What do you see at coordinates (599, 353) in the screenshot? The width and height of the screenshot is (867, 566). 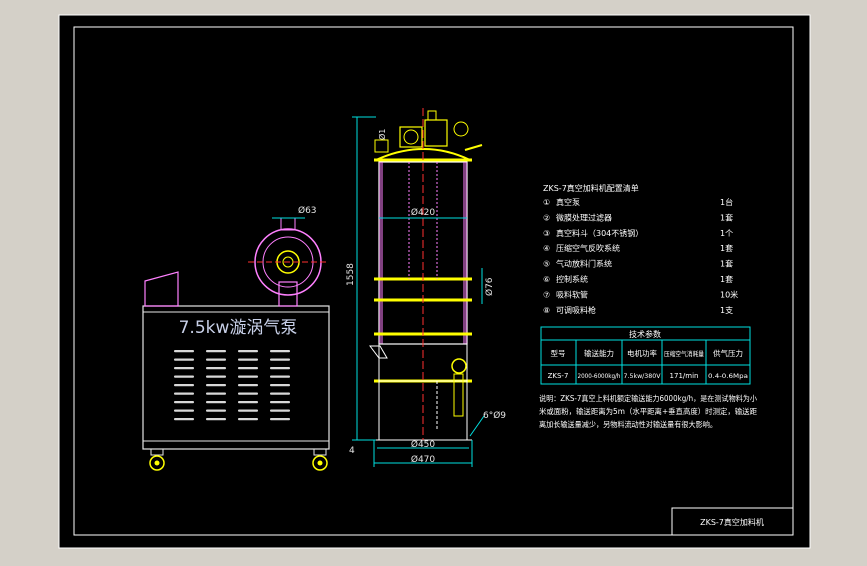 I see `tech-header-capacity: 输送能力` at bounding box center [599, 353].